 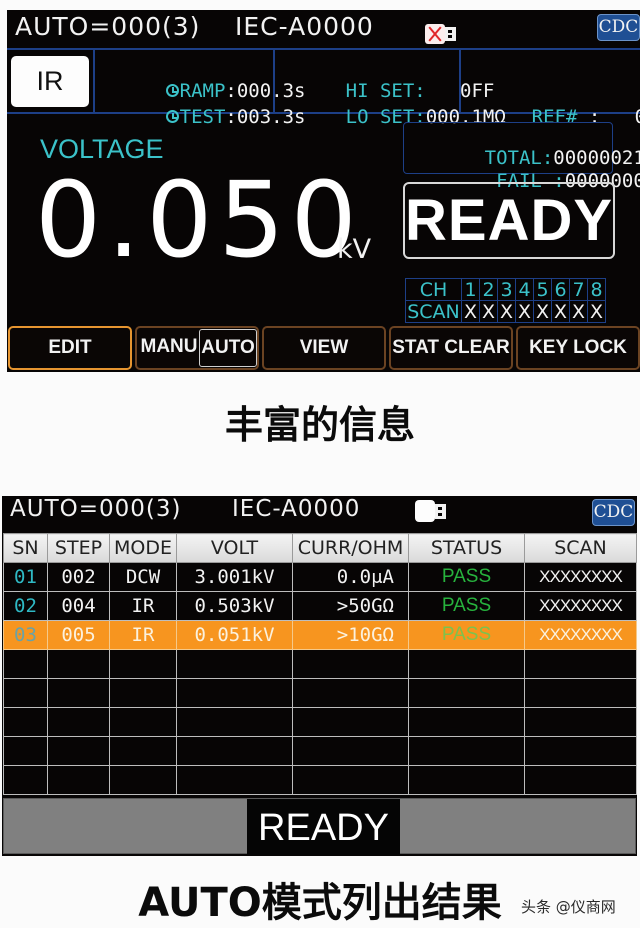 I want to click on status-bar: AUTO=000(3) IEC-A0000 CDC, so click(x=323, y=28).